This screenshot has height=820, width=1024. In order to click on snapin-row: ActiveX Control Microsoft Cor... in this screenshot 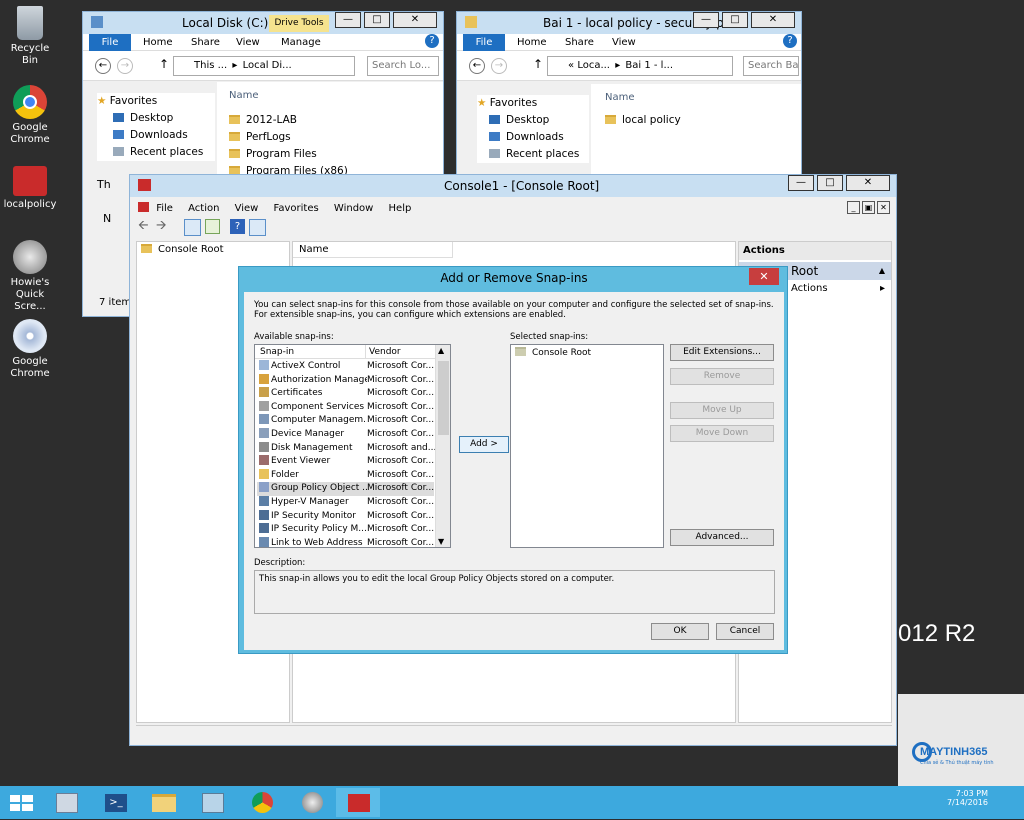, I will do `click(345, 367)`.